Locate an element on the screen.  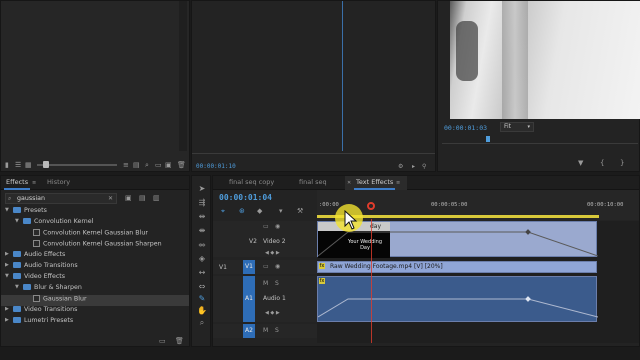
accelerated-effects-icon: ▣ is located at coordinates (128, 198).